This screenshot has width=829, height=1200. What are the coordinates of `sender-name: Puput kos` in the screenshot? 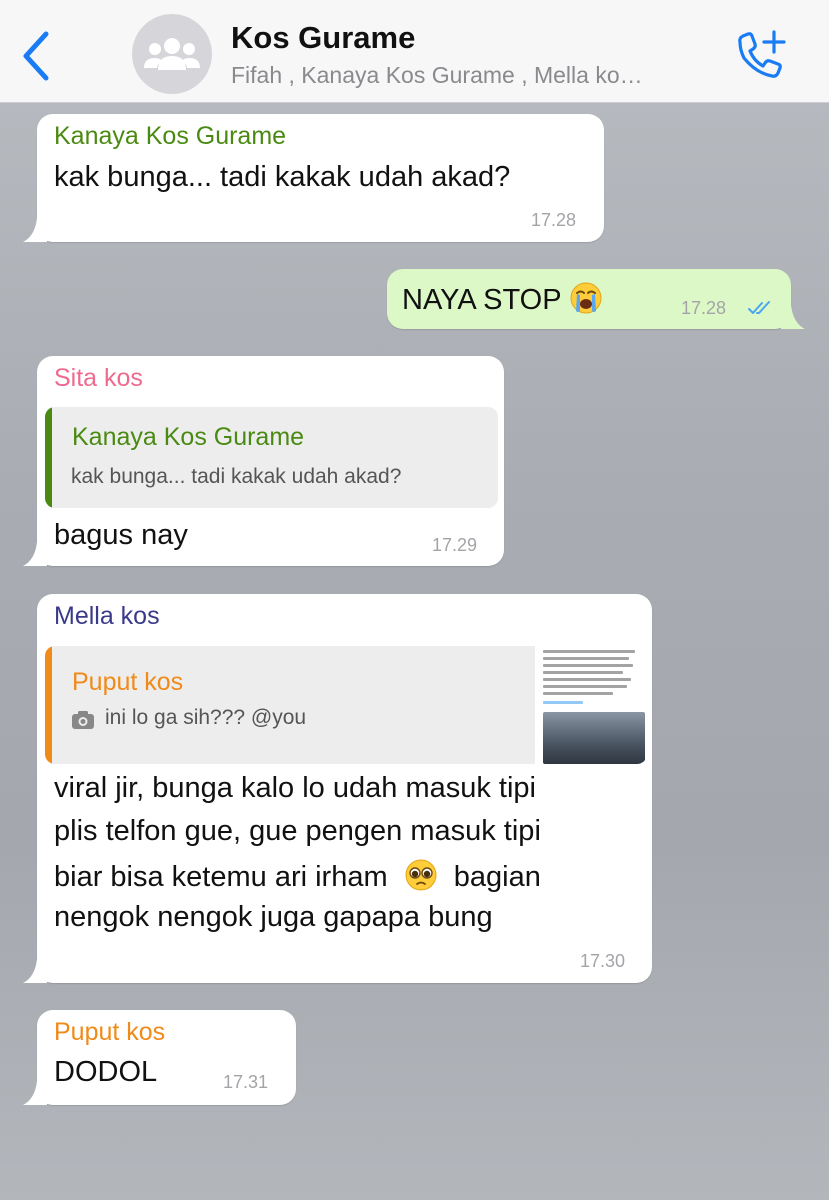 It's located at (109, 1032).